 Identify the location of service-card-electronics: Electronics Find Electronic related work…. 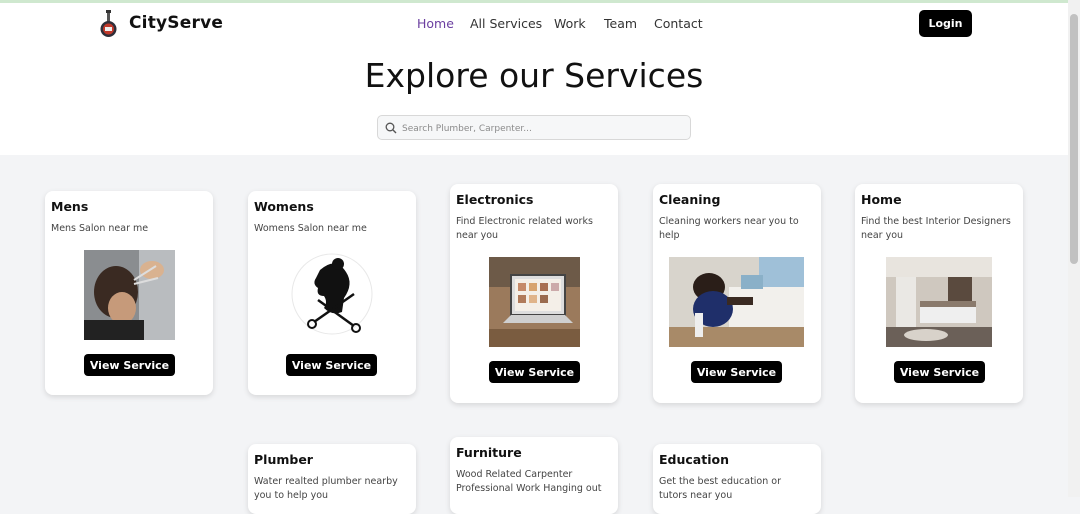
(534, 293).